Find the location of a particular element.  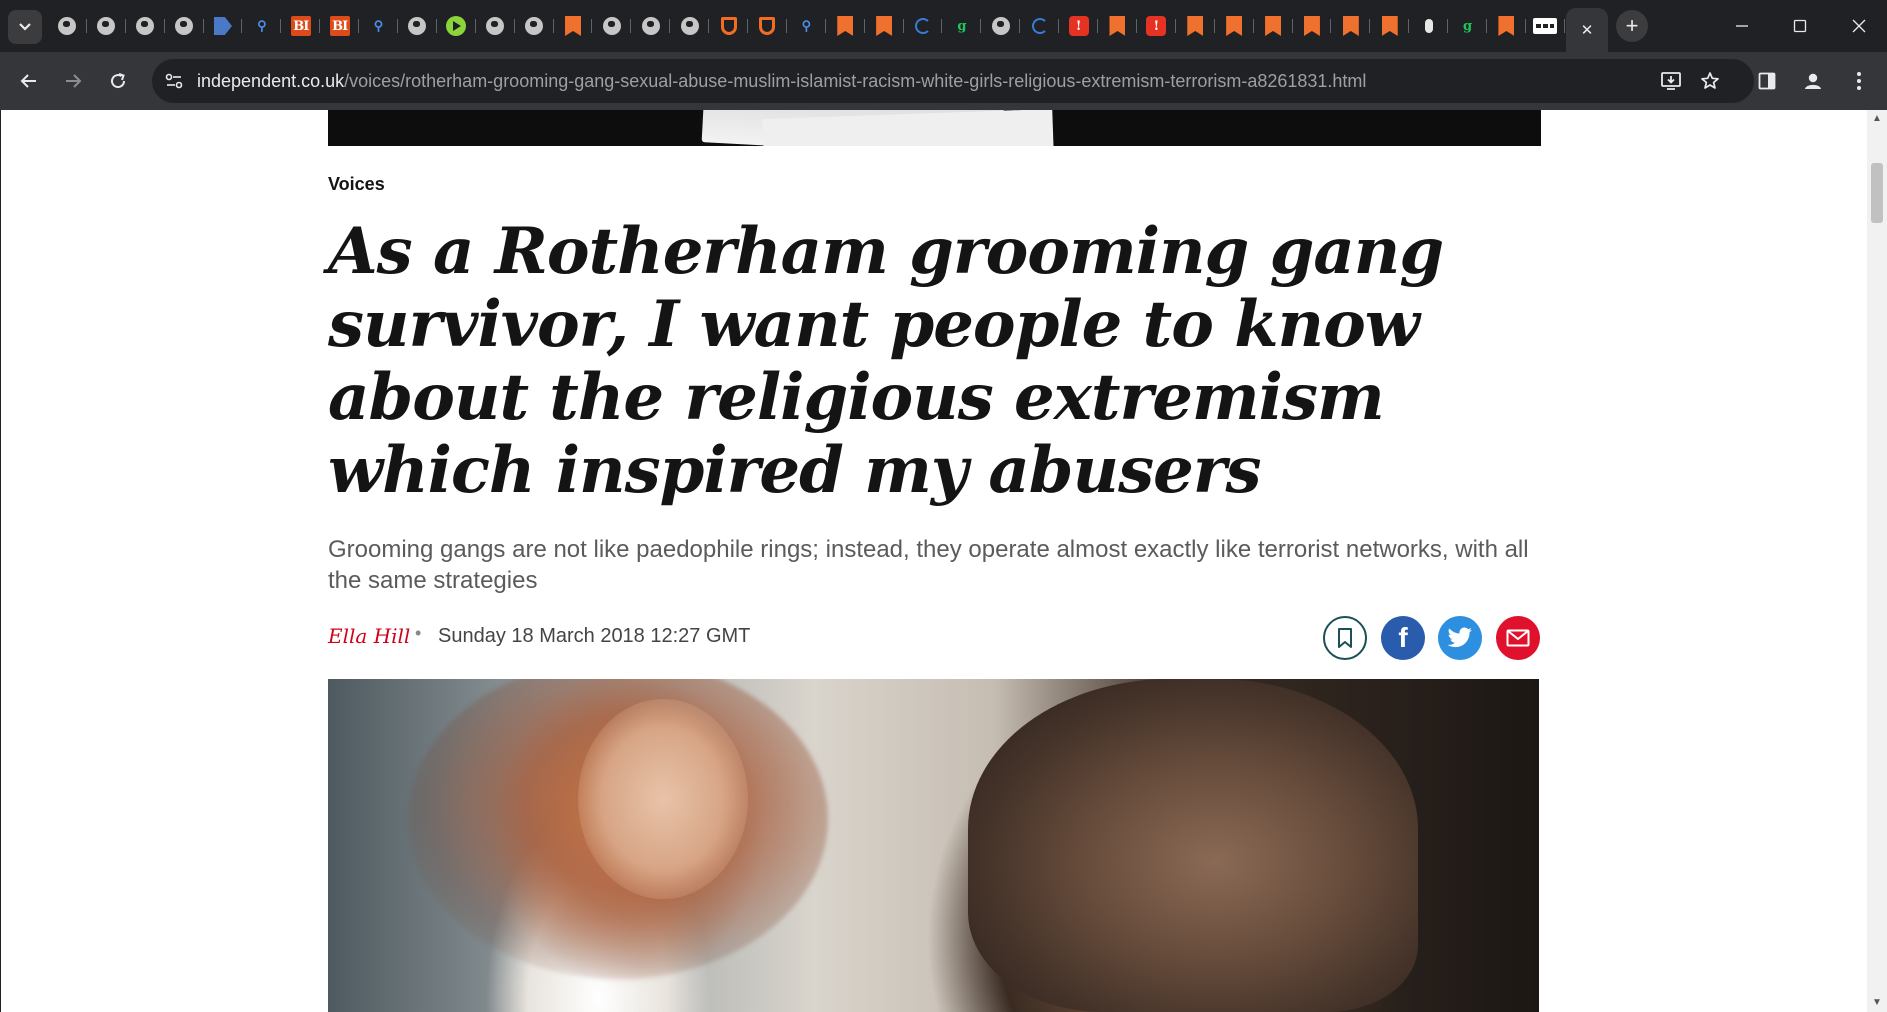

close-window-button is located at coordinates (1859, 26).